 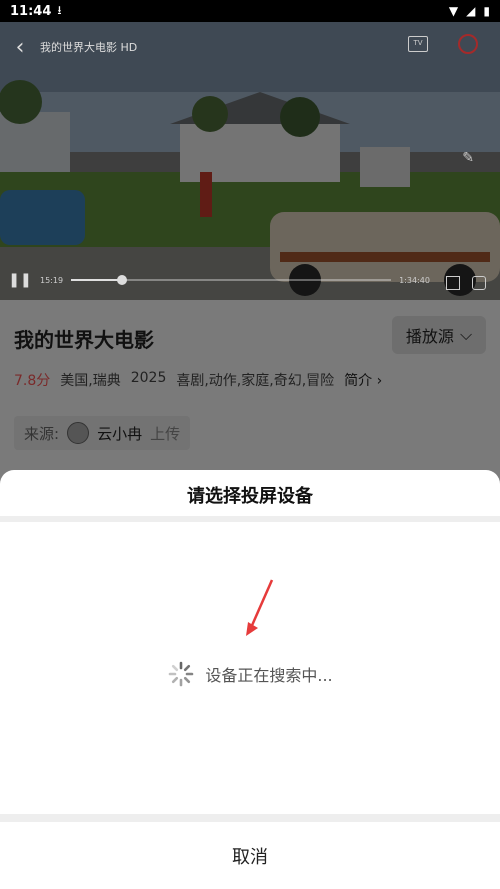 What do you see at coordinates (78, 433) in the screenshot?
I see `avatar` at bounding box center [78, 433].